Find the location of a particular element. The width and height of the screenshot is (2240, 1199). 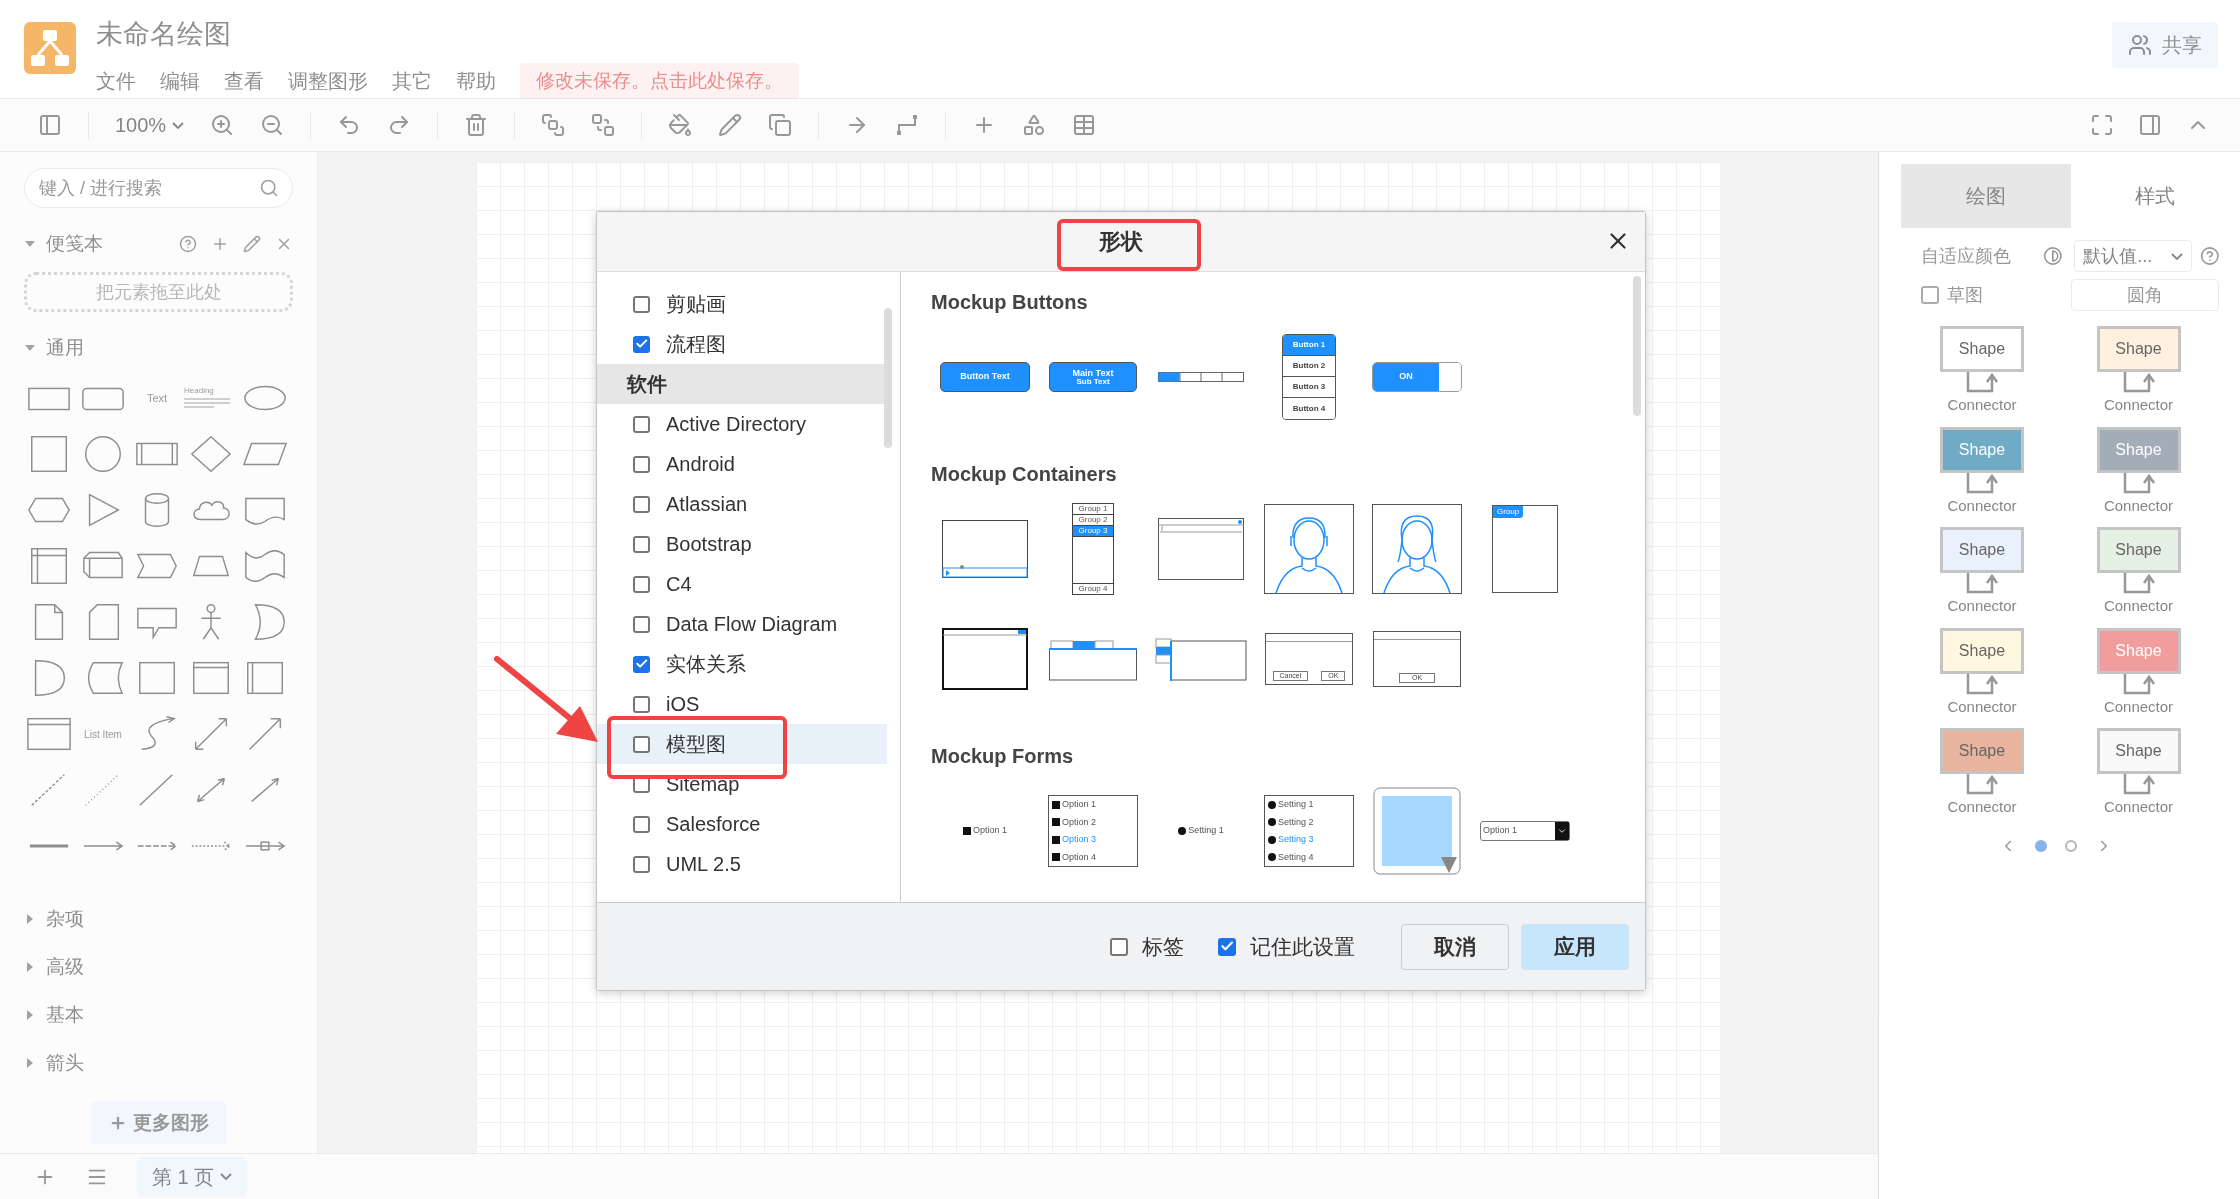

more-shapes-button: 更多图形 is located at coordinates (158, 1123).